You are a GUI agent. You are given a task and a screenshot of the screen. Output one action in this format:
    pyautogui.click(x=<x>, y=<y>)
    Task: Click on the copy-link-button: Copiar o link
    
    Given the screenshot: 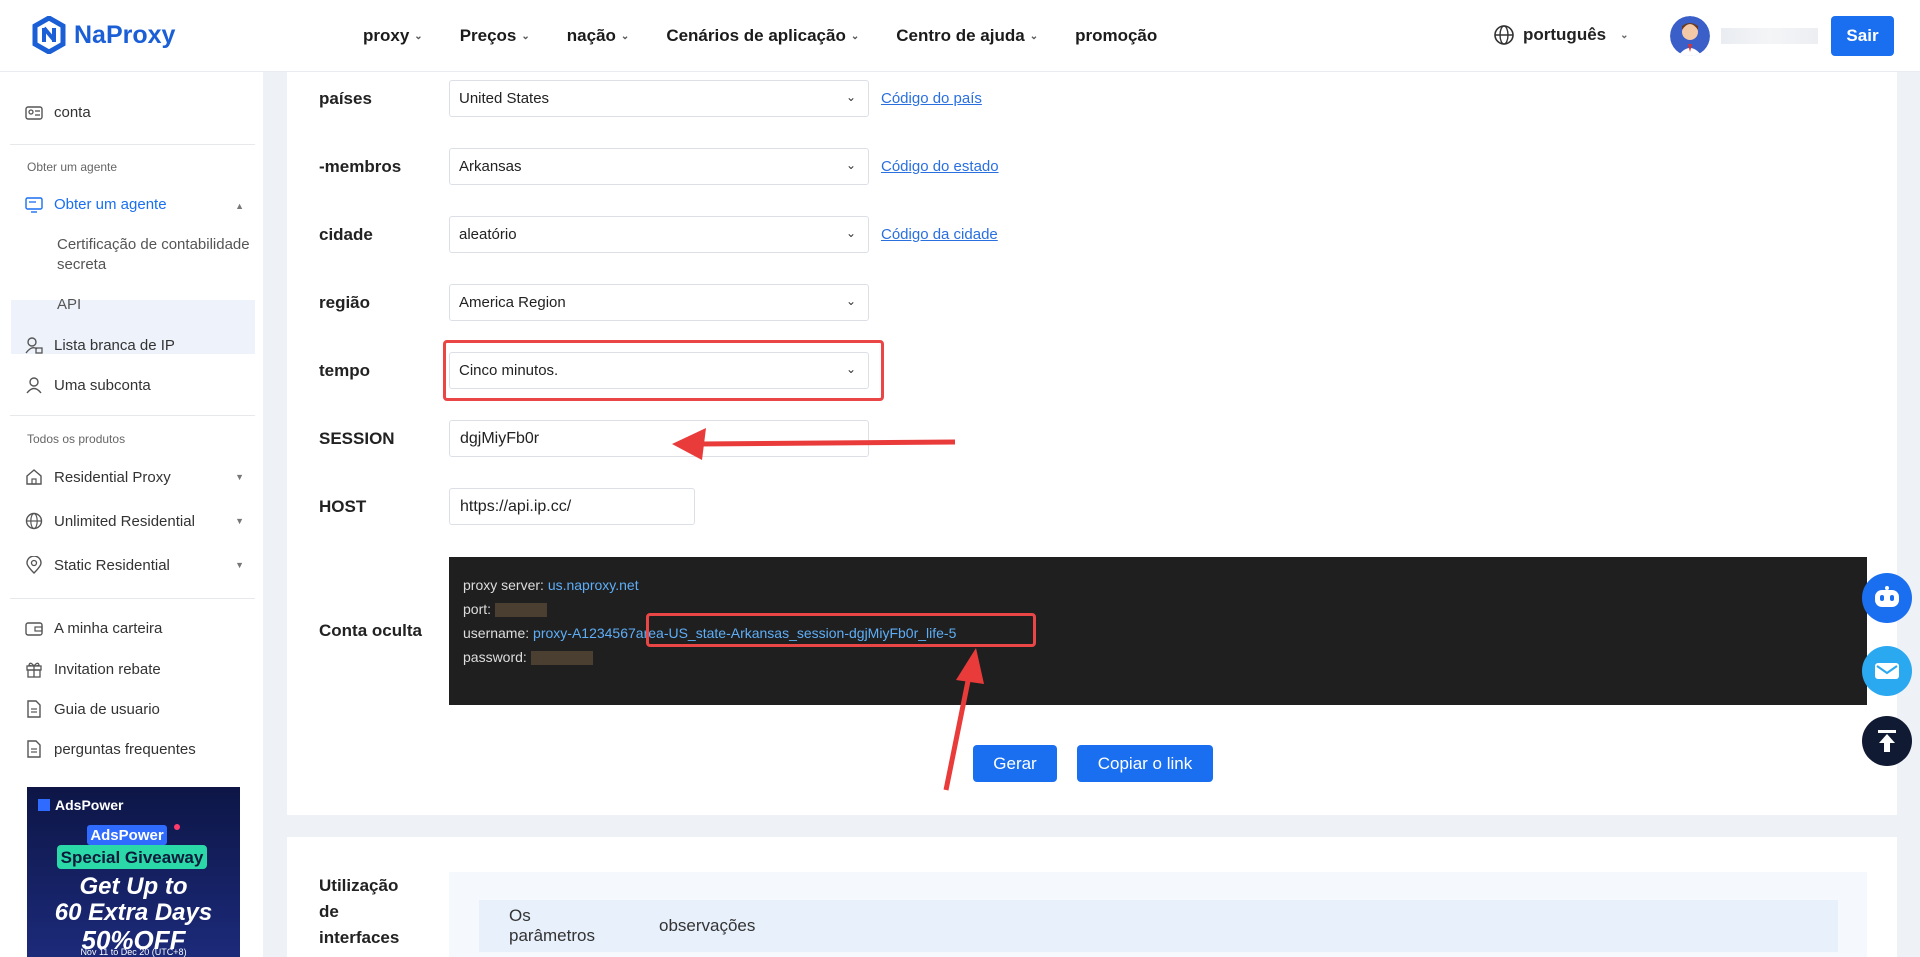 What is the action you would take?
    pyautogui.click(x=1145, y=763)
    